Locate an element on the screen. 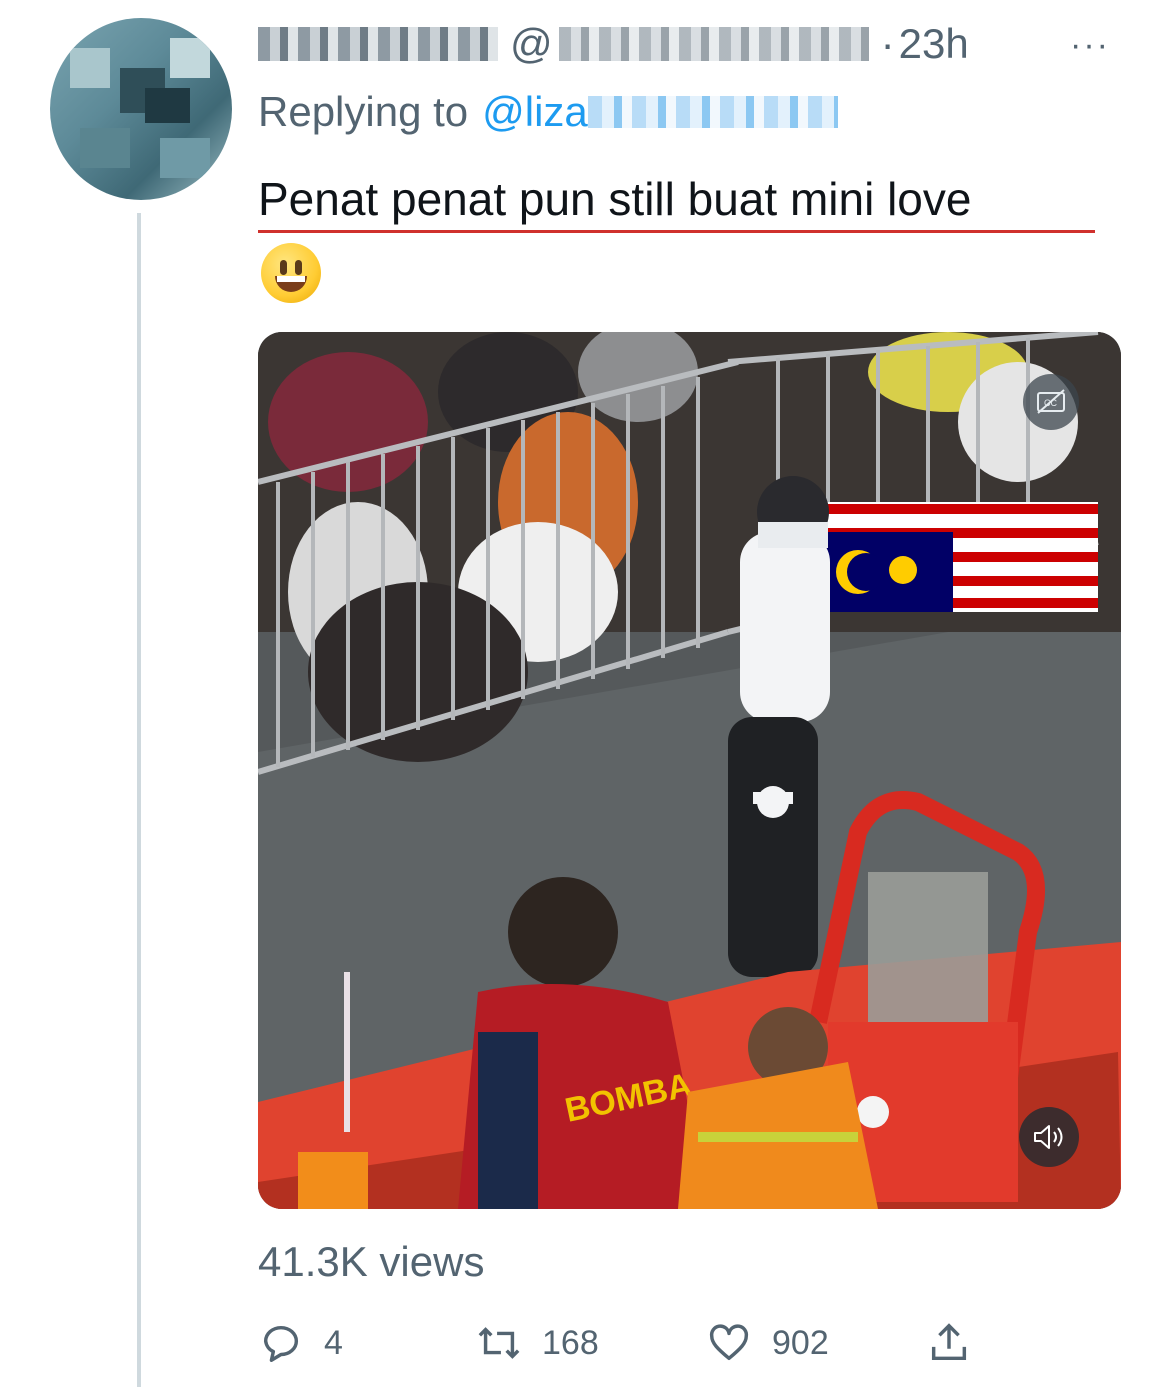 The image size is (1170, 1387). more-options-icon: ··· is located at coordinates (1090, 45).